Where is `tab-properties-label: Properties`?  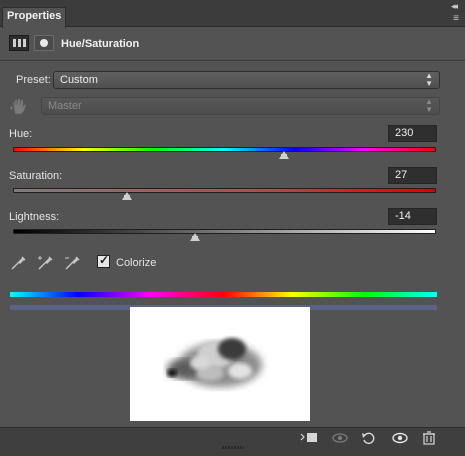
tab-properties-label: Properties is located at coordinates (34, 16).